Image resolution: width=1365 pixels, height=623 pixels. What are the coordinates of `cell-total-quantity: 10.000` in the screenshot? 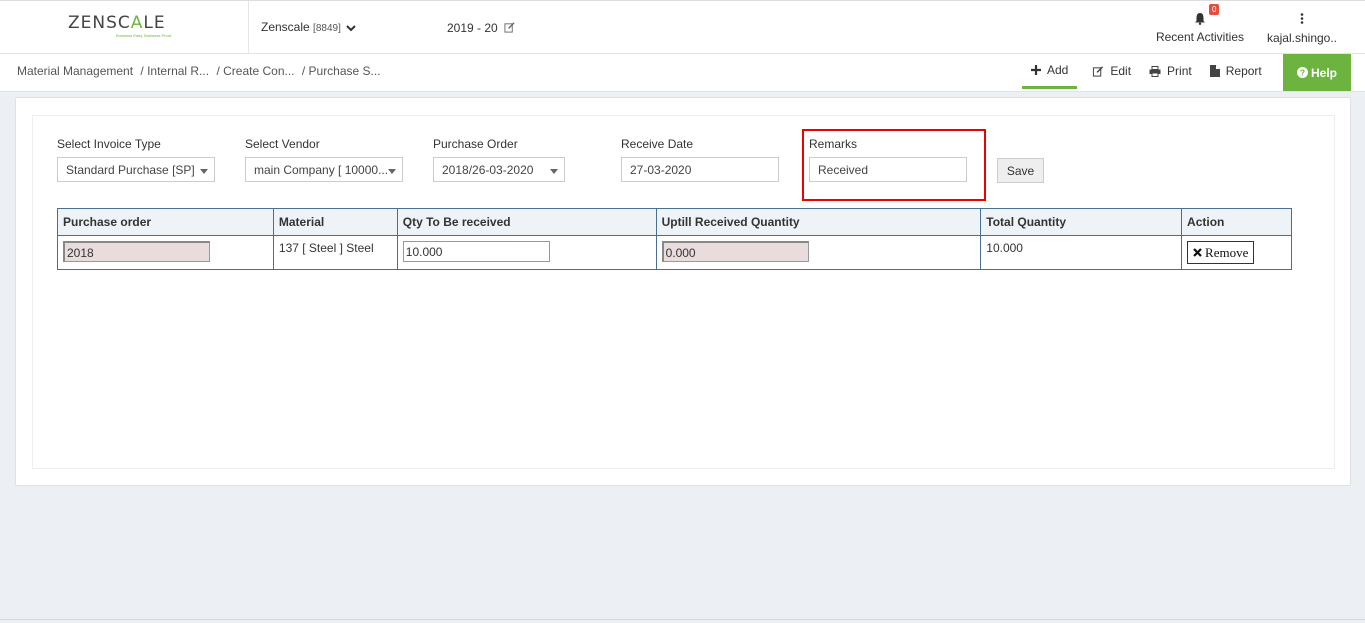 It's located at (1081, 252).